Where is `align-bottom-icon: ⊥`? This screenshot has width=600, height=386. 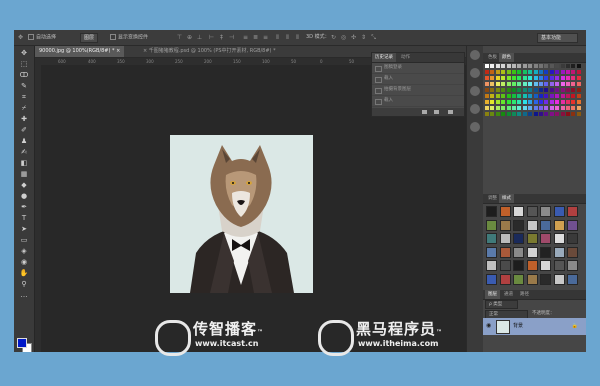
align-bottom-icon: ⊥ is located at coordinates (199, 37).